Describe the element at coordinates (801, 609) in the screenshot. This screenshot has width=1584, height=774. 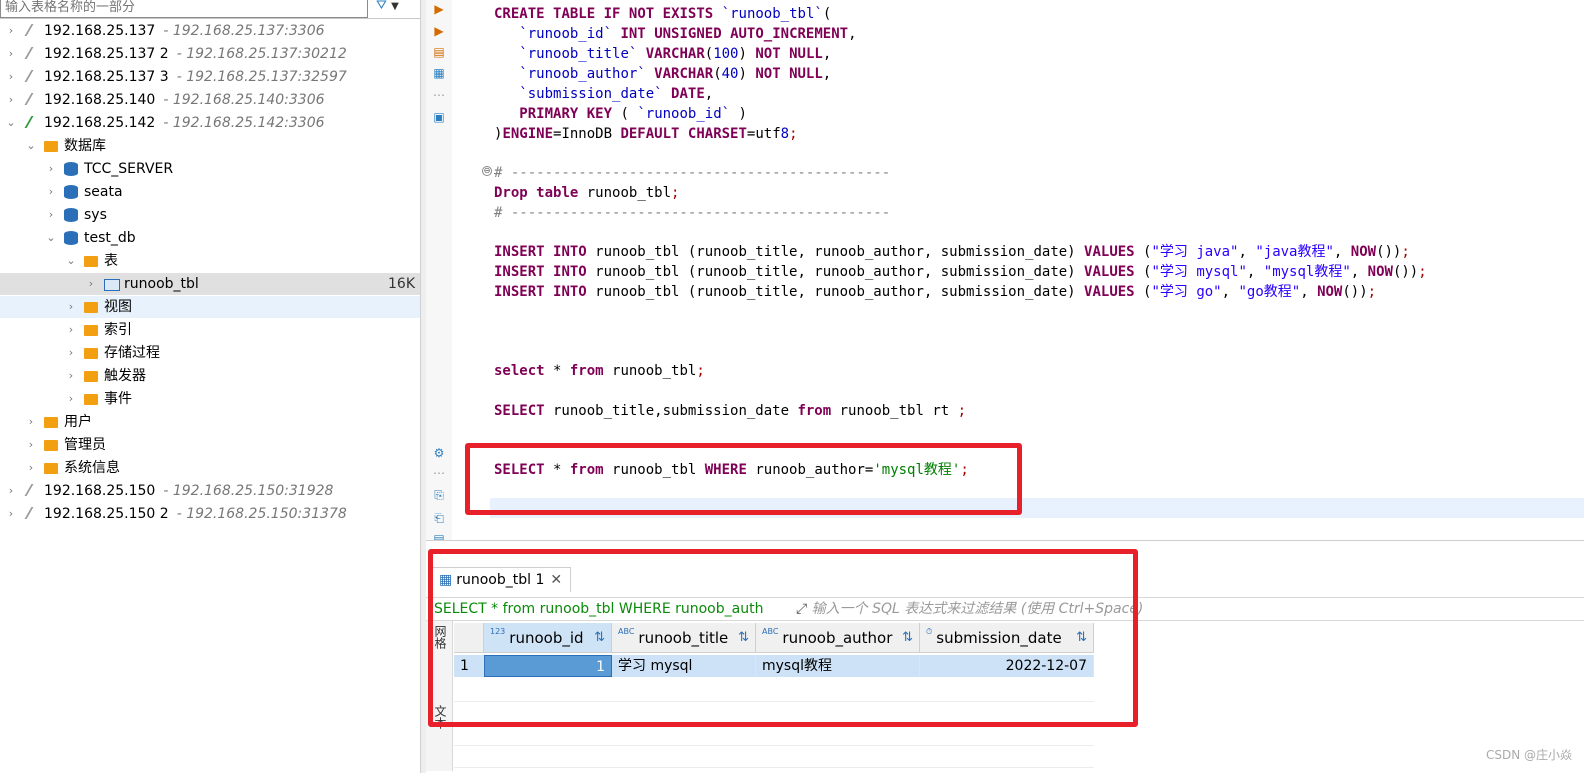
I see `expand-icon: ⤢` at that location.